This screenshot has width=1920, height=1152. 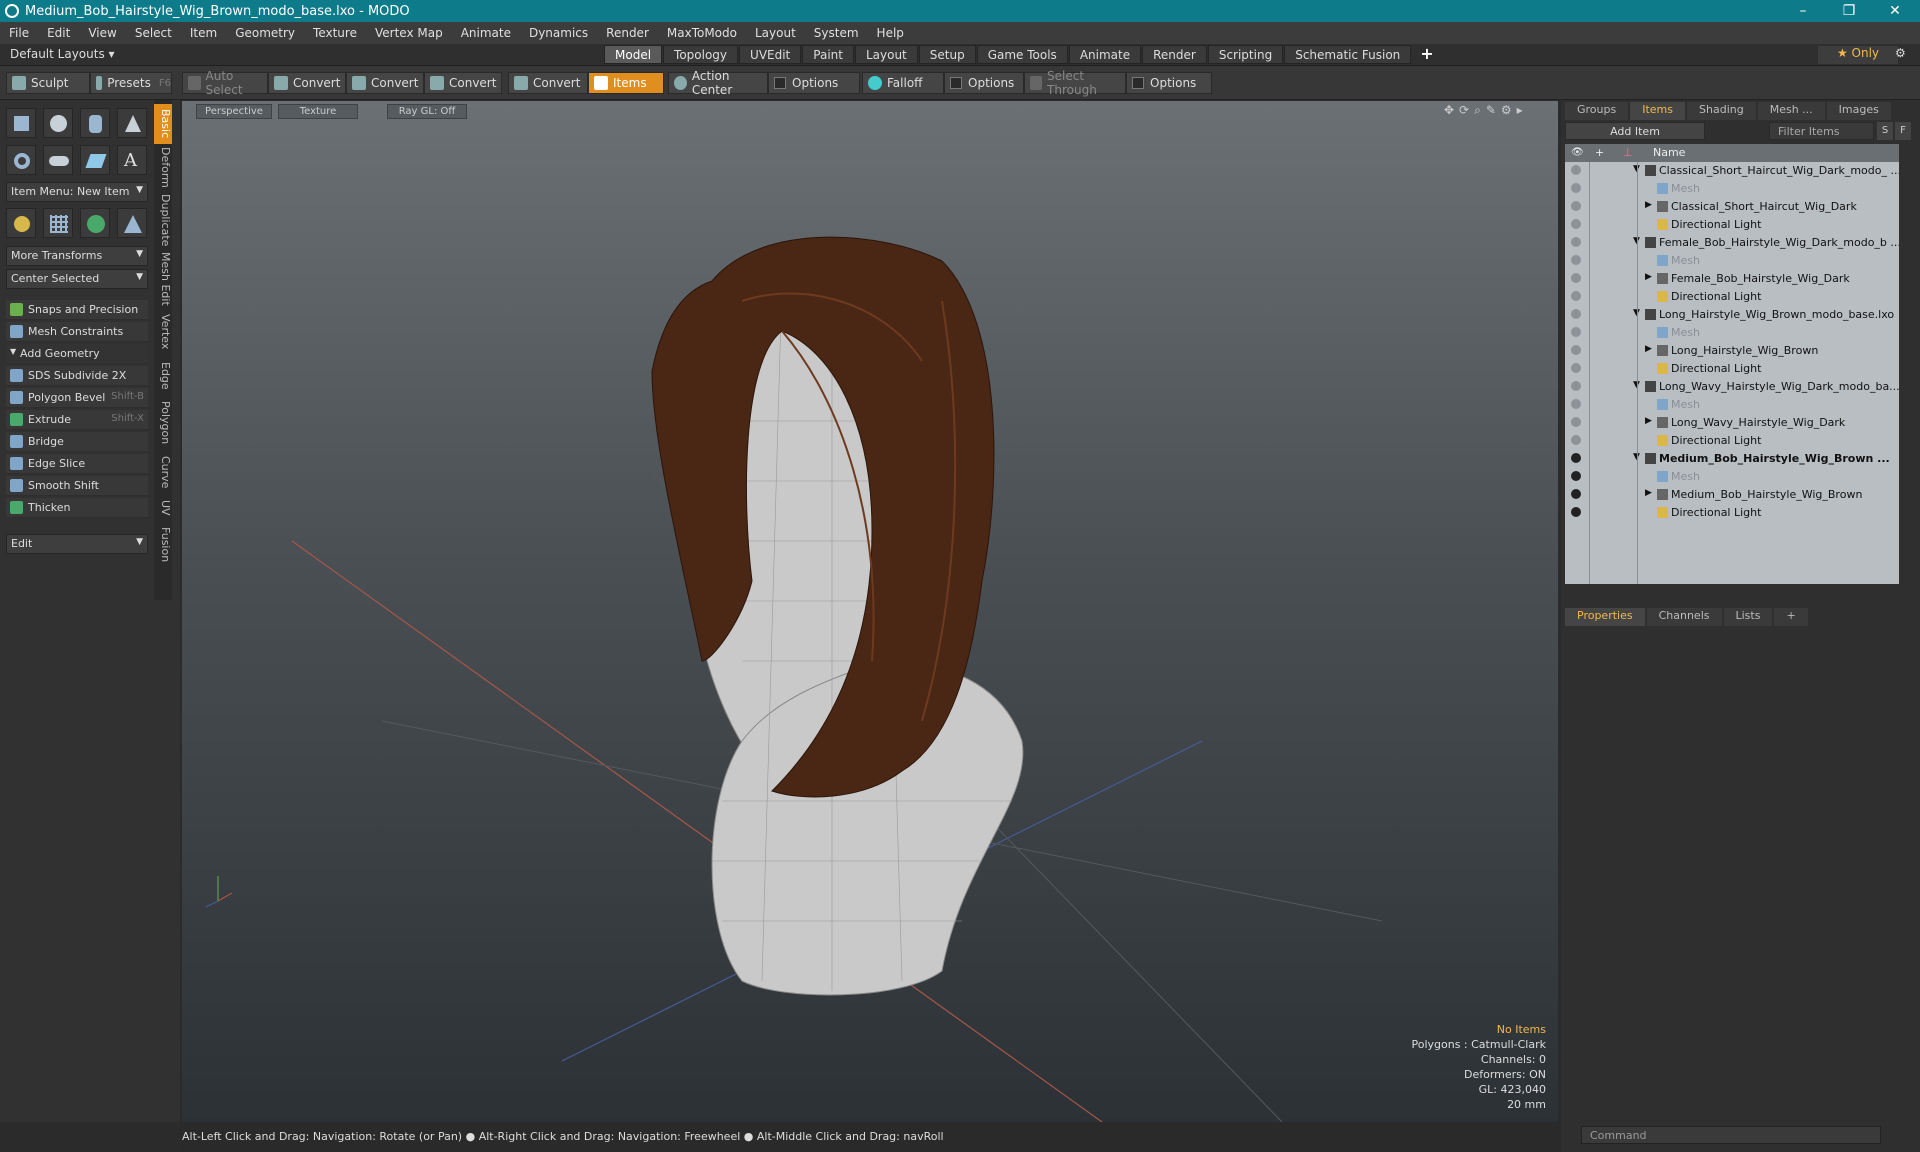 I want to click on convert-item-button: Convert, so click(x=548, y=83).